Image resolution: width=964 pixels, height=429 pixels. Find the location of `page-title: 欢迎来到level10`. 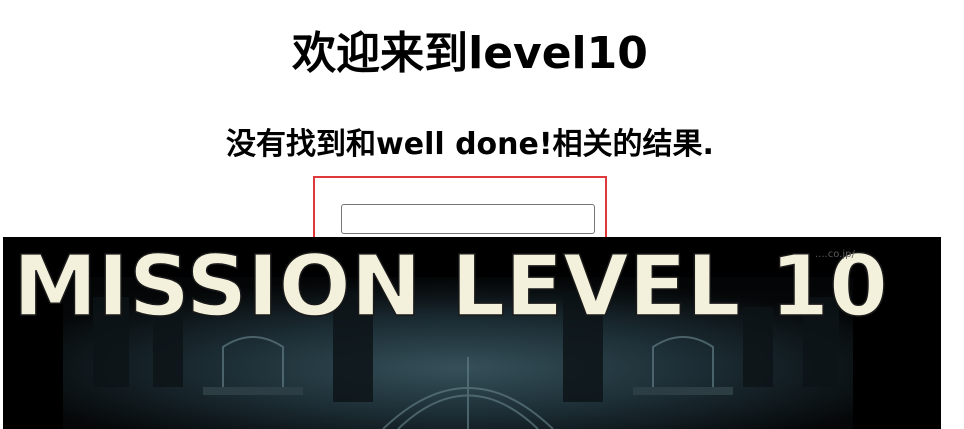

page-title: 欢迎来到level10 is located at coordinates (470, 53).